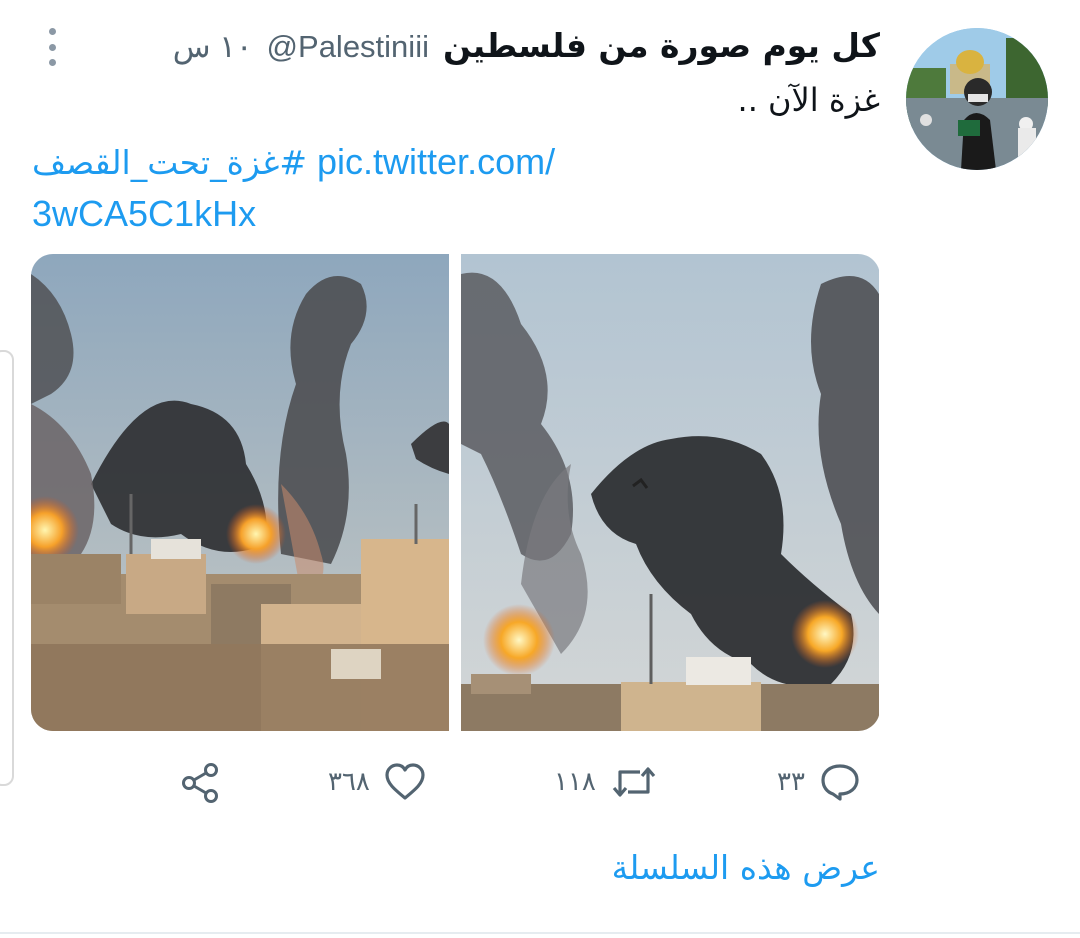 Image resolution: width=1080 pixels, height=938 pixels. I want to click on avatar-photo, so click(977, 99).